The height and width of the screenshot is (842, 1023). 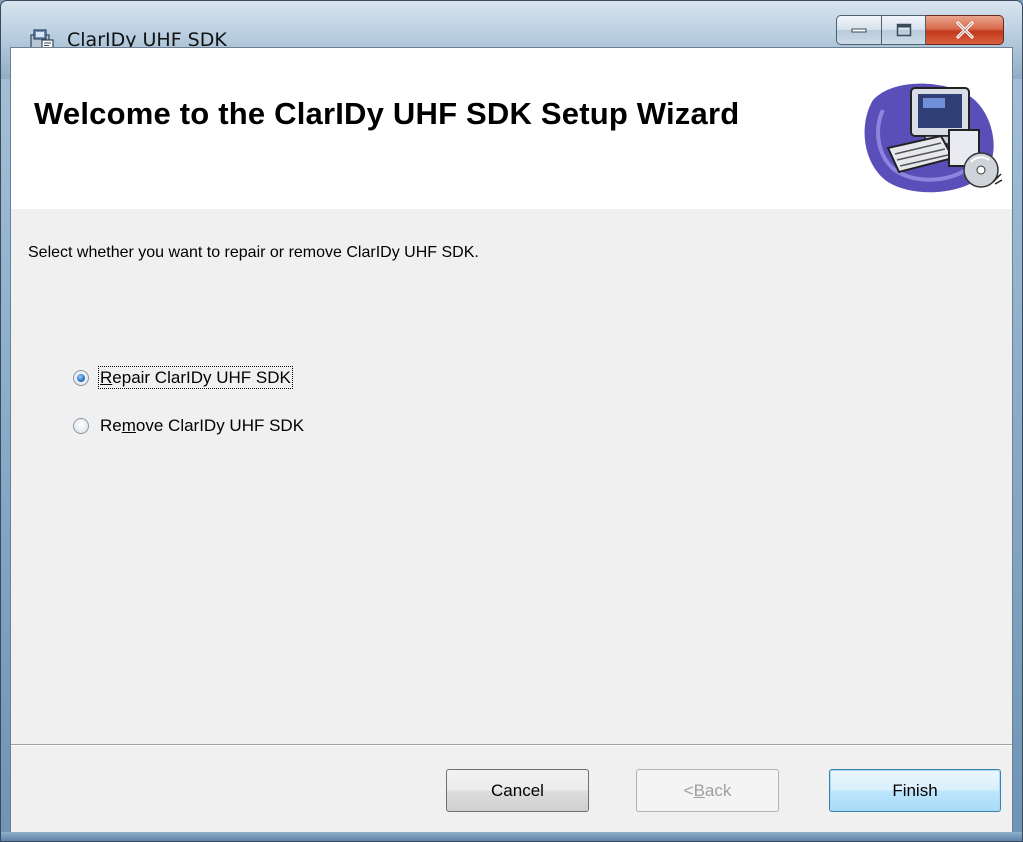 I want to click on repair-label-suffix: epair ClarIDy UHF SDK, so click(x=201, y=377).